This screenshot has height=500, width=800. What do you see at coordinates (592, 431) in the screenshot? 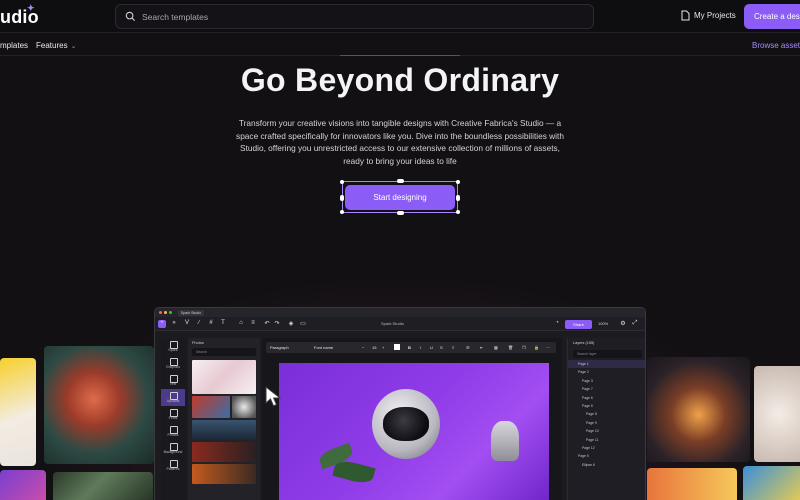
I see `layer-row: Page 10` at bounding box center [592, 431].